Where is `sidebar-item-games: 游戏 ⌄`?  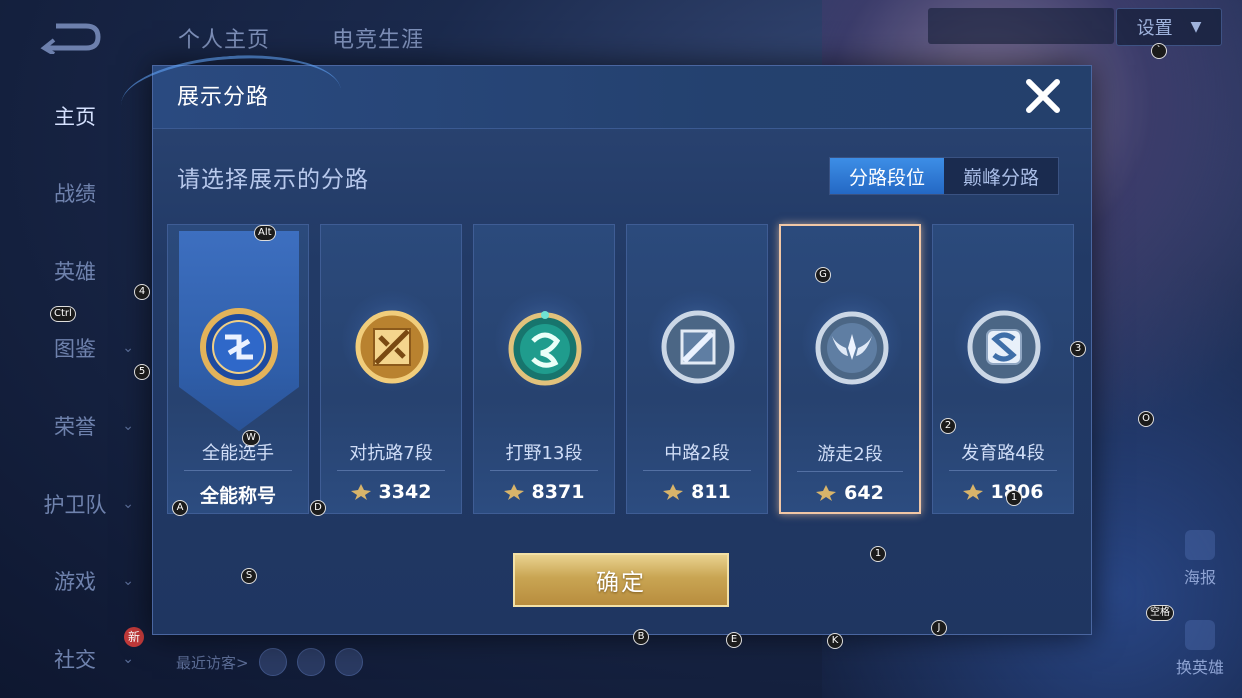
sidebar-item-games: 游戏 ⌄ is located at coordinates (75, 581).